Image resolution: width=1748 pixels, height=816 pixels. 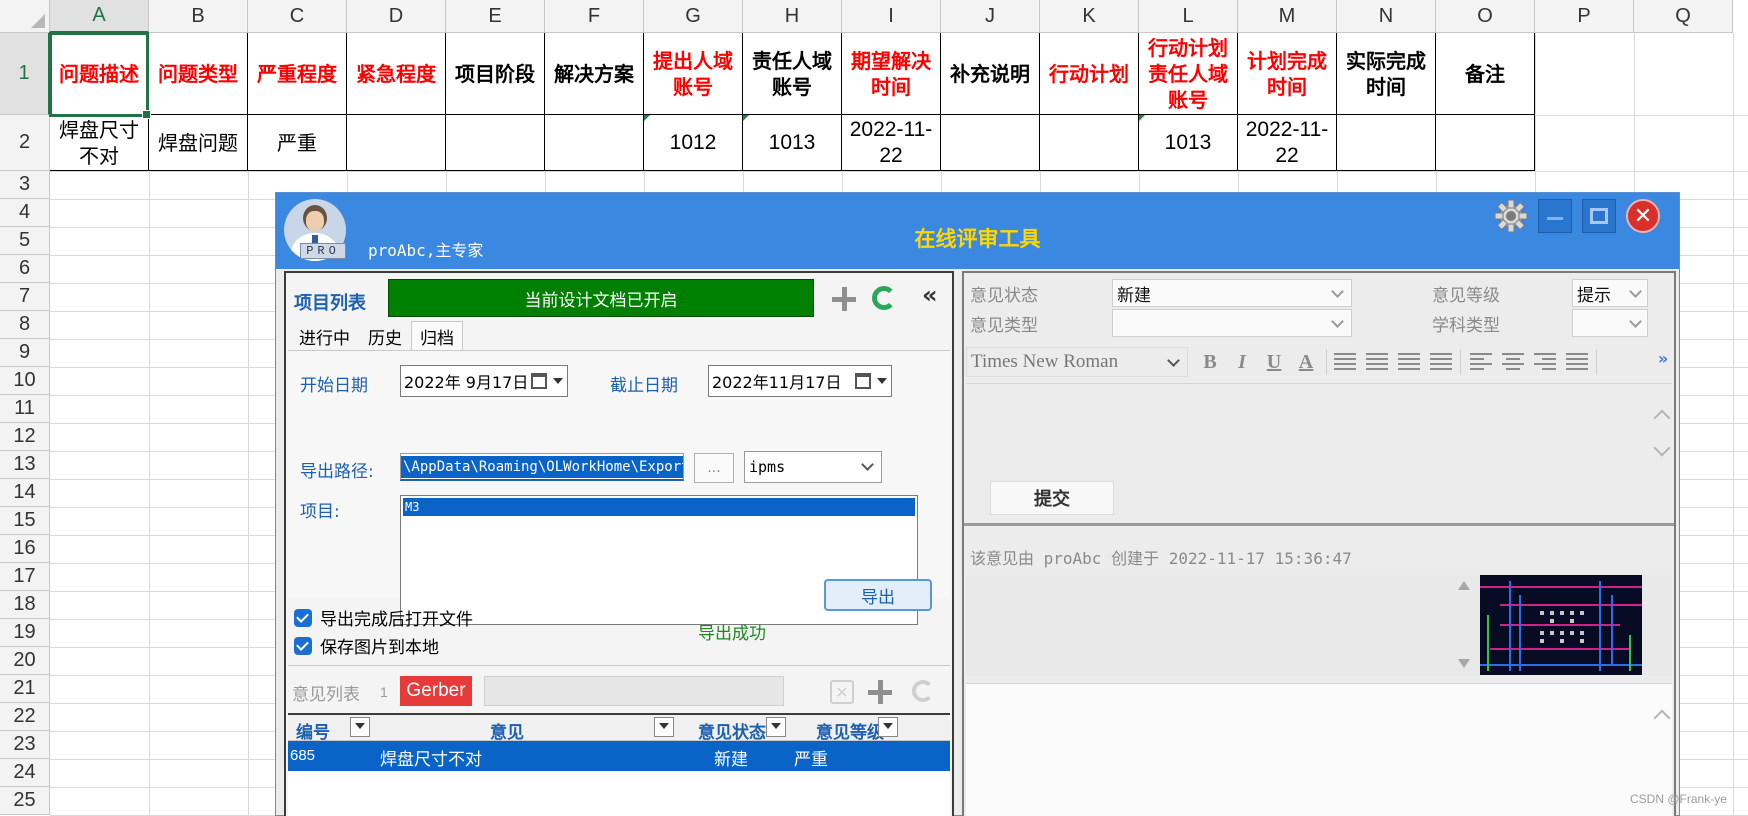 I want to click on row-header-17: 17, so click(x=25, y=577).